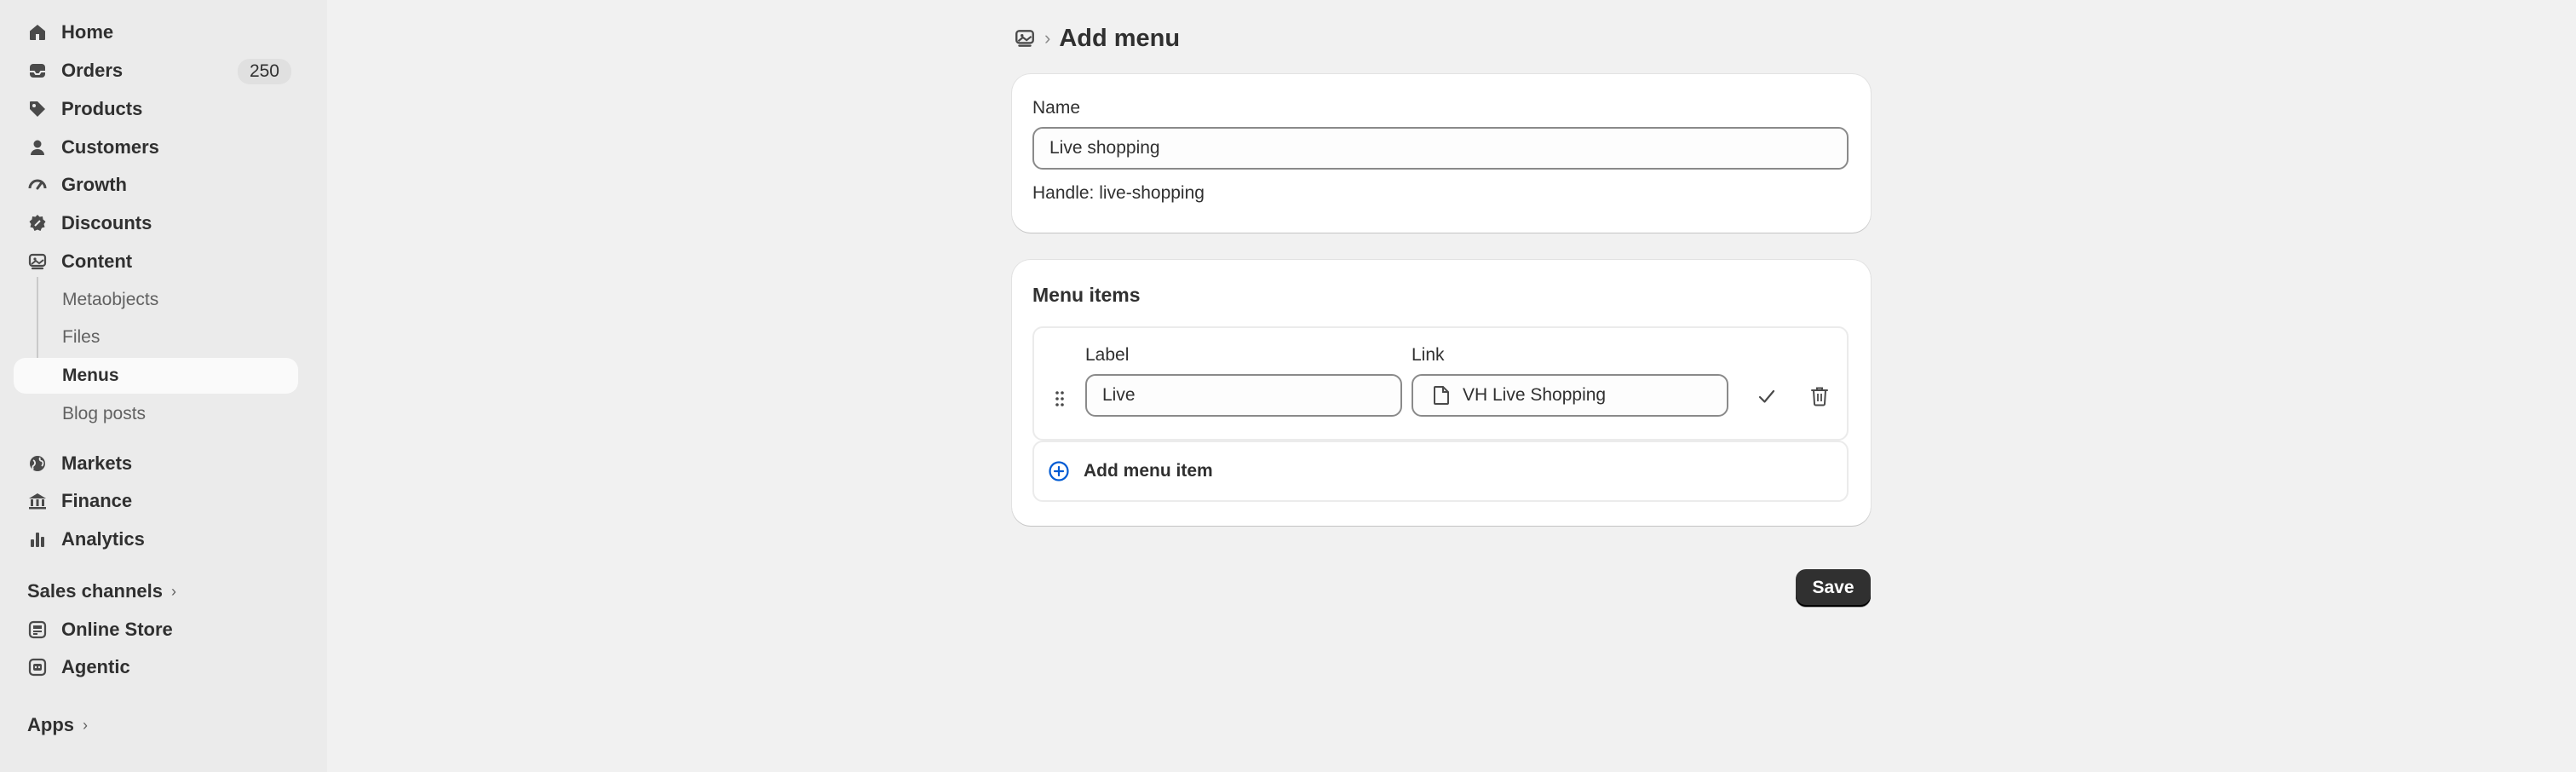 This screenshot has width=2576, height=772. I want to click on sidebar-item-customers: Customers, so click(156, 147).